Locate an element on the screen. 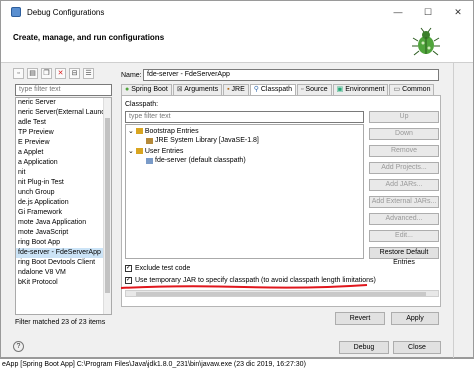 Image resolution: width=474 pixels, height=372 pixels. config-tree-item: unch Group is located at coordinates (63, 193).